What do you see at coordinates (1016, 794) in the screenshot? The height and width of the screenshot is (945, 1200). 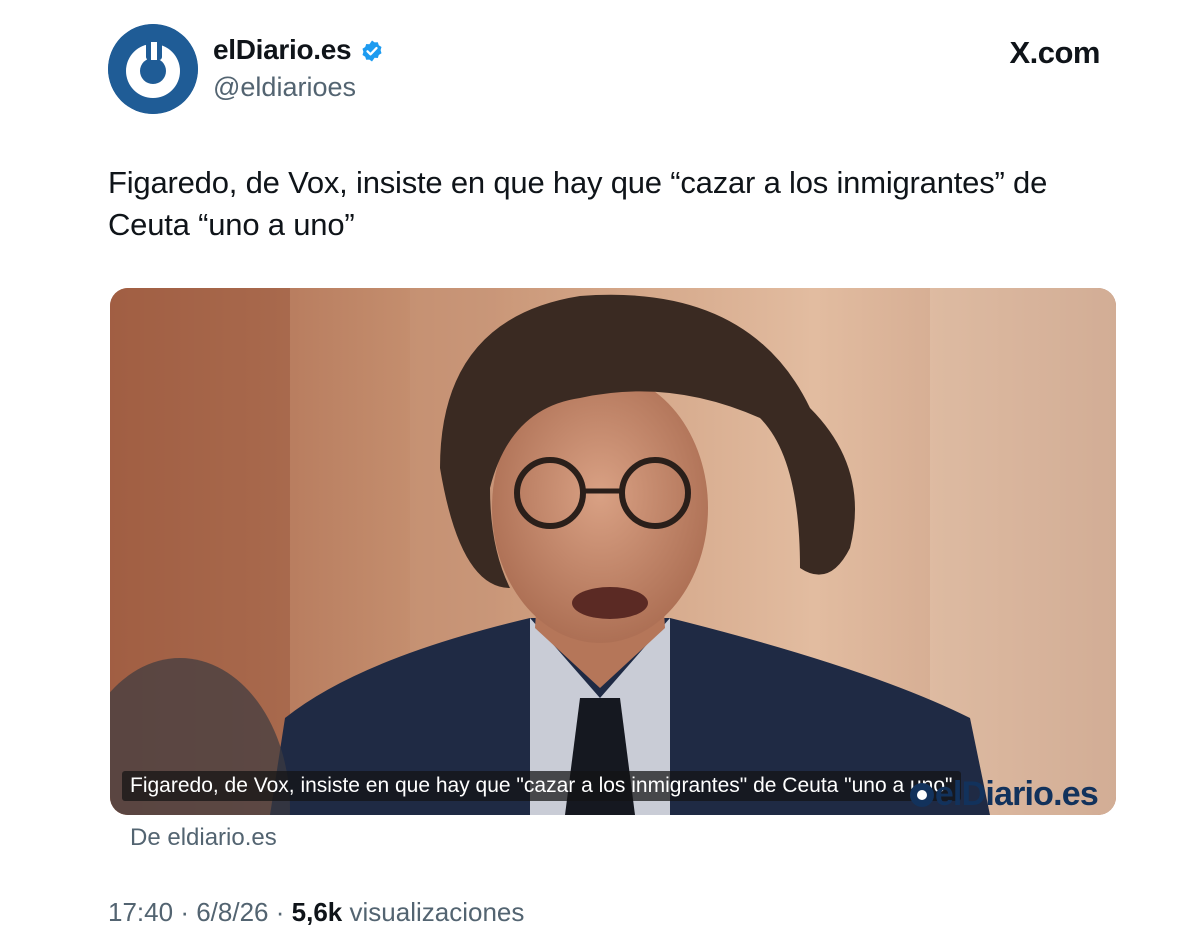 I see `media-logo-text: elDiario.es` at bounding box center [1016, 794].